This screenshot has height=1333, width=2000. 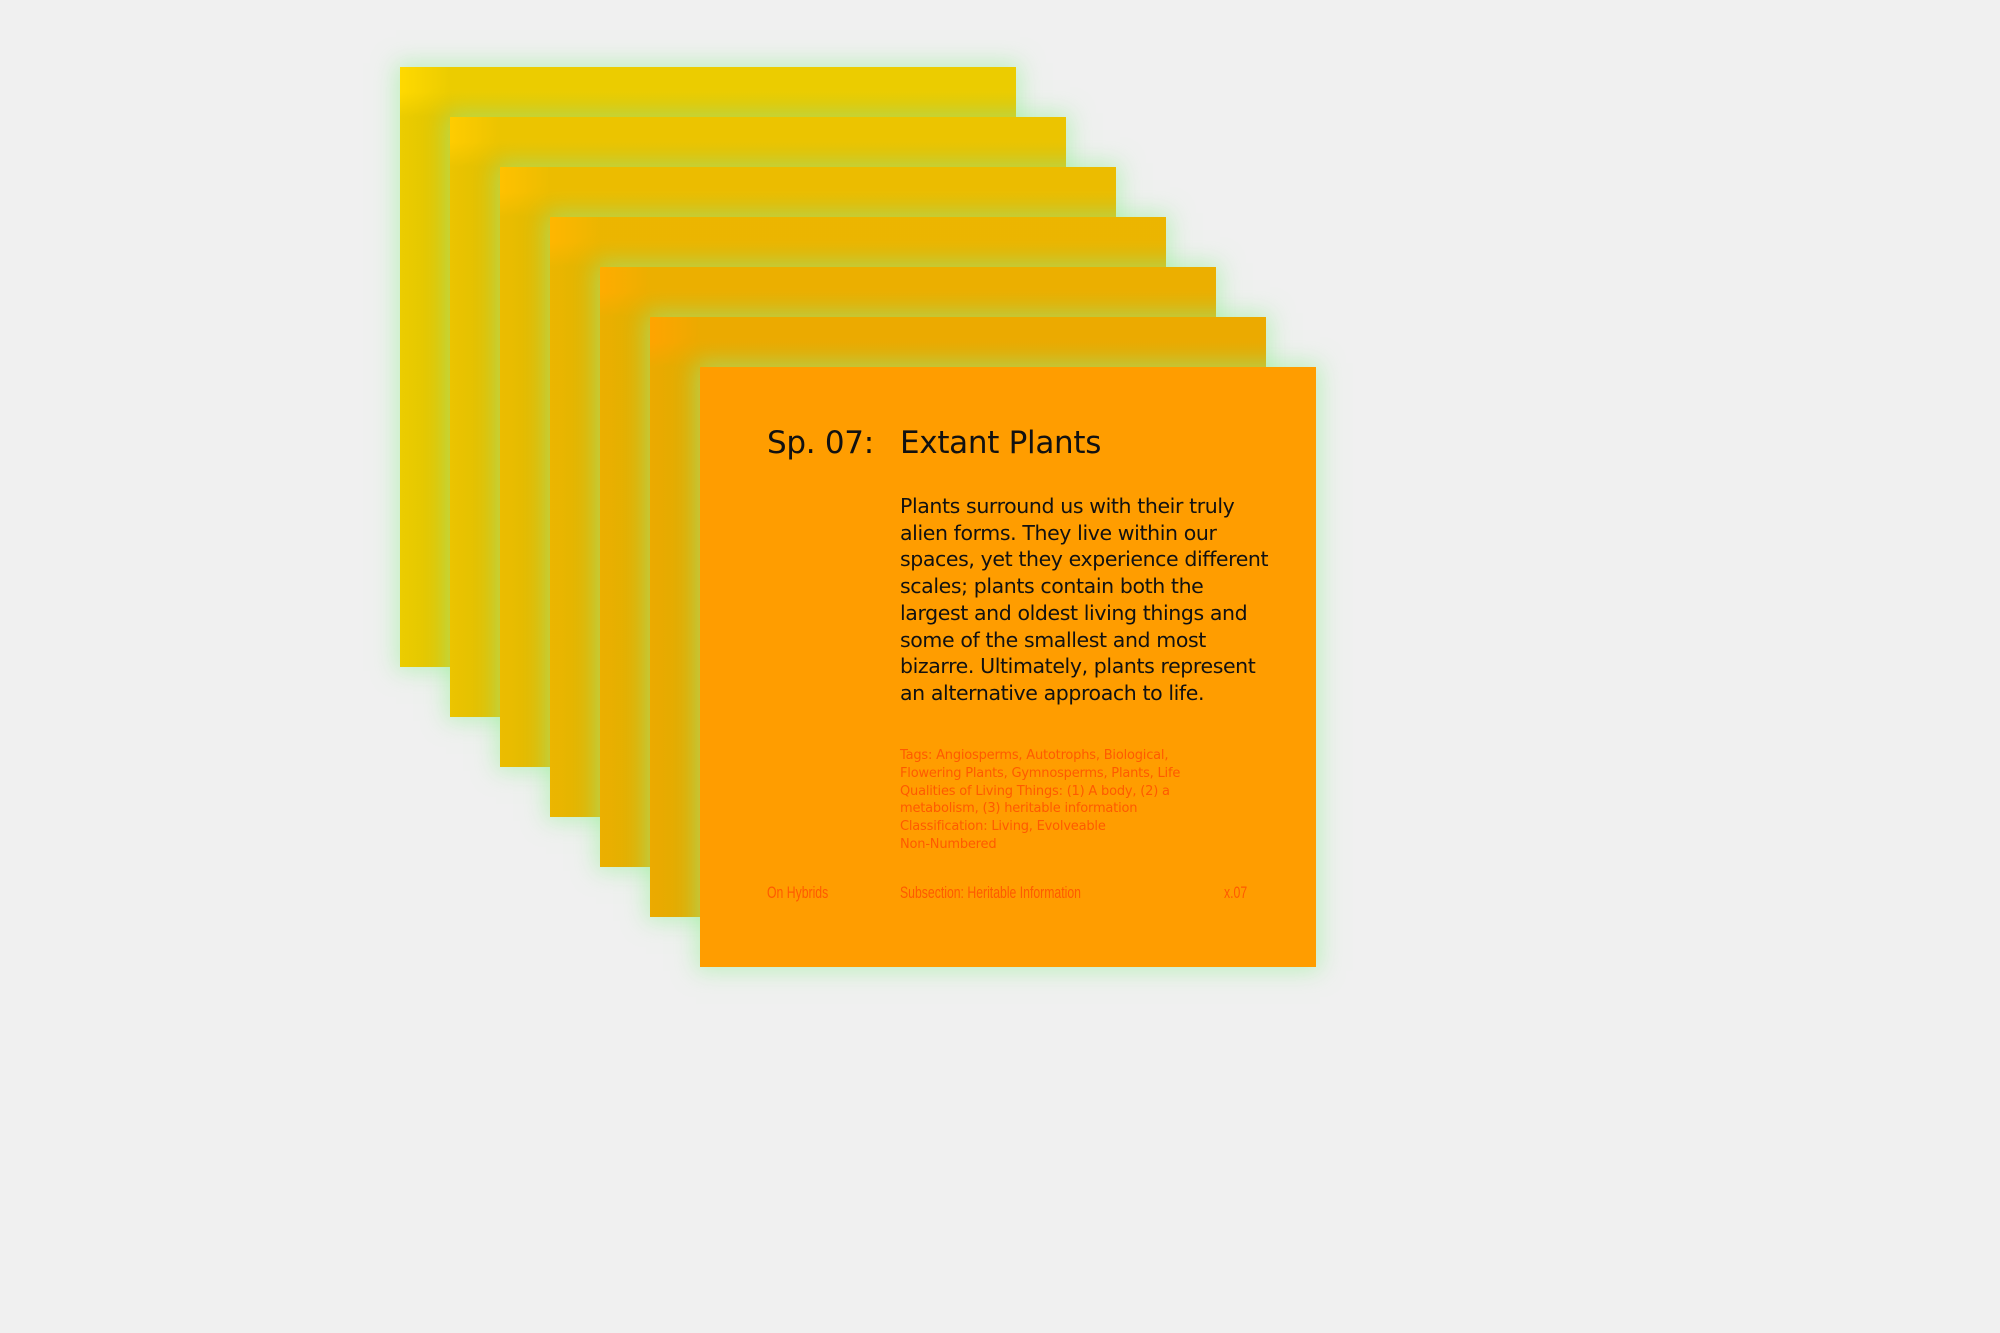 What do you see at coordinates (820, 443) in the screenshot?
I see `species-label: Sp. 07:` at bounding box center [820, 443].